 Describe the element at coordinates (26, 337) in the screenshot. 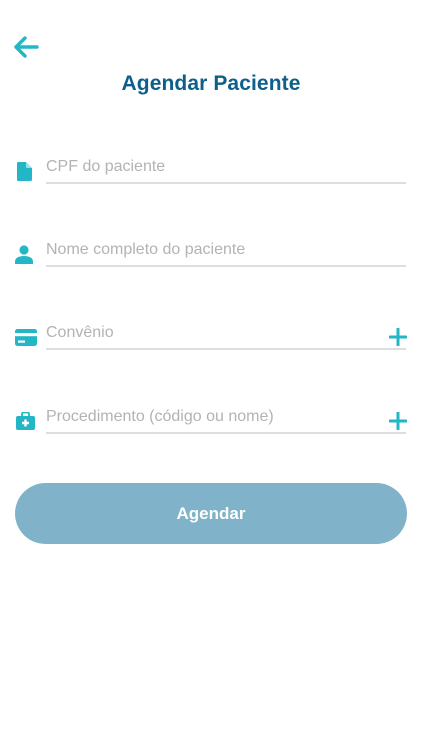

I see `credit-card-icon` at that location.